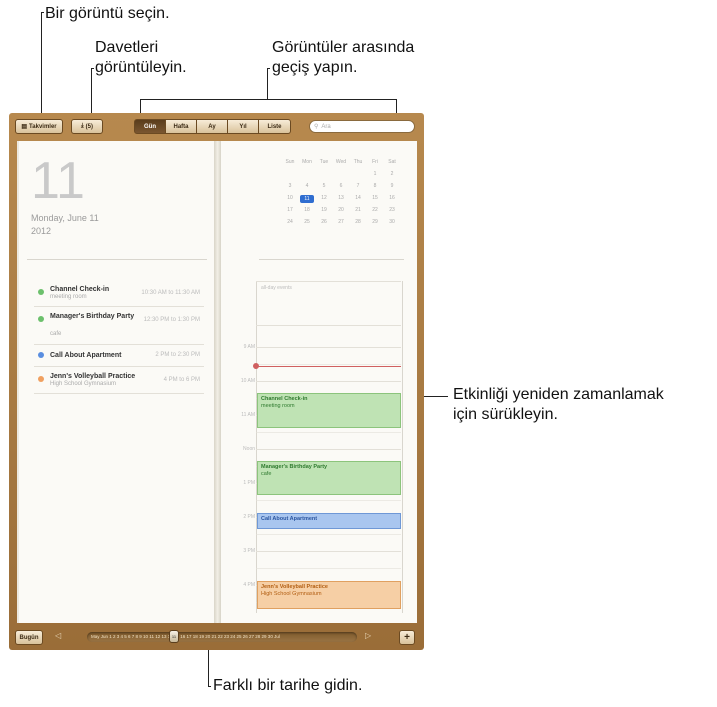  What do you see at coordinates (307, 186) in the screenshot?
I see `calendar-day: 4` at bounding box center [307, 186].